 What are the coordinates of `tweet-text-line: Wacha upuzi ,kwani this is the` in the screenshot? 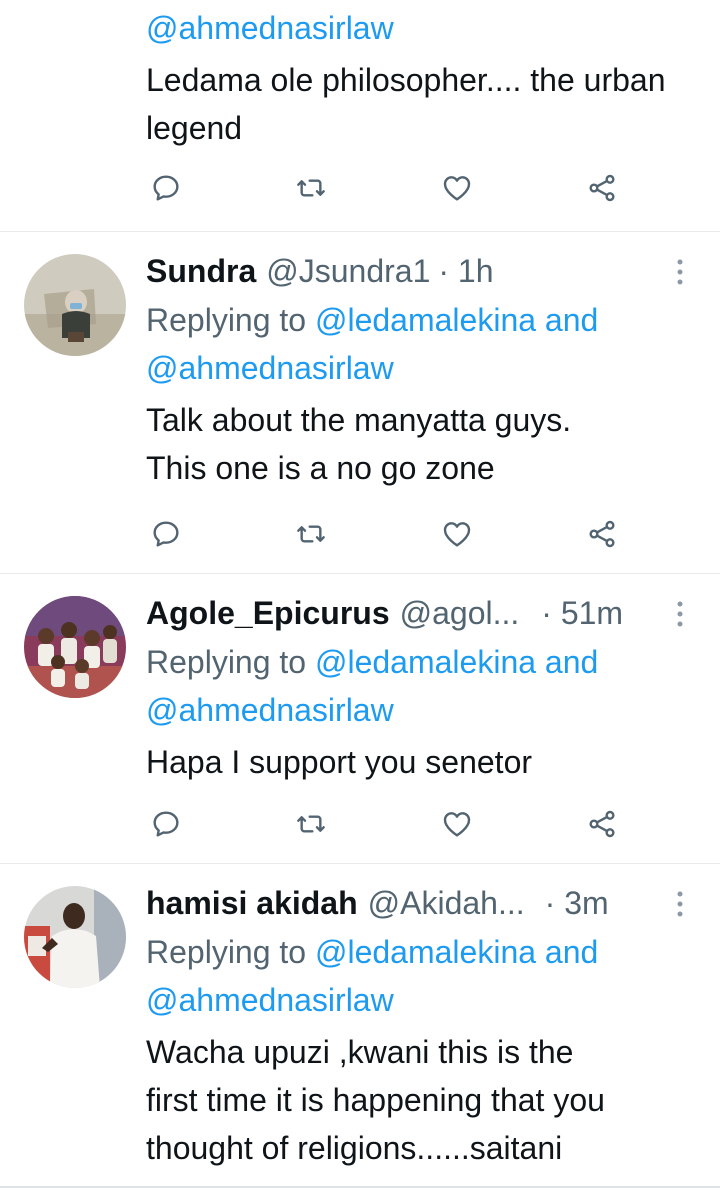 It's located at (360, 1052).